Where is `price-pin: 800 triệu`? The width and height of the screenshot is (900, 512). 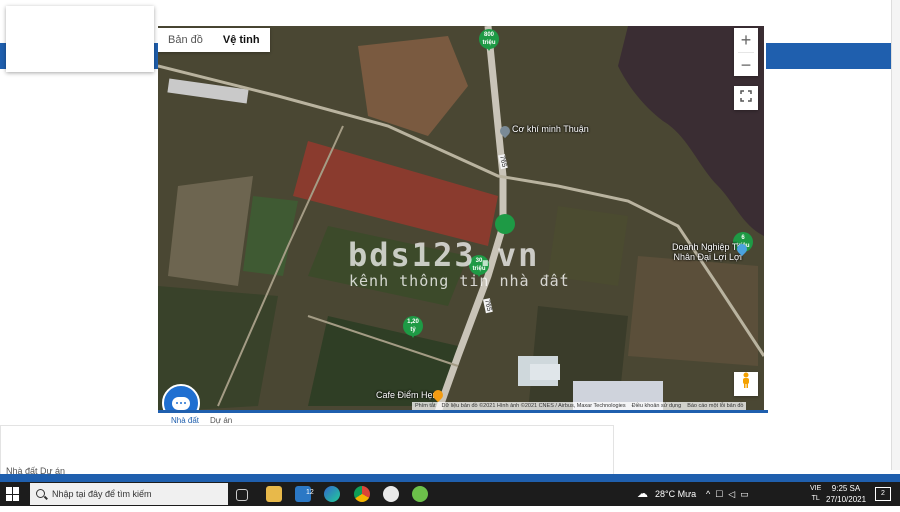 price-pin: 800 triệu is located at coordinates (489, 40).